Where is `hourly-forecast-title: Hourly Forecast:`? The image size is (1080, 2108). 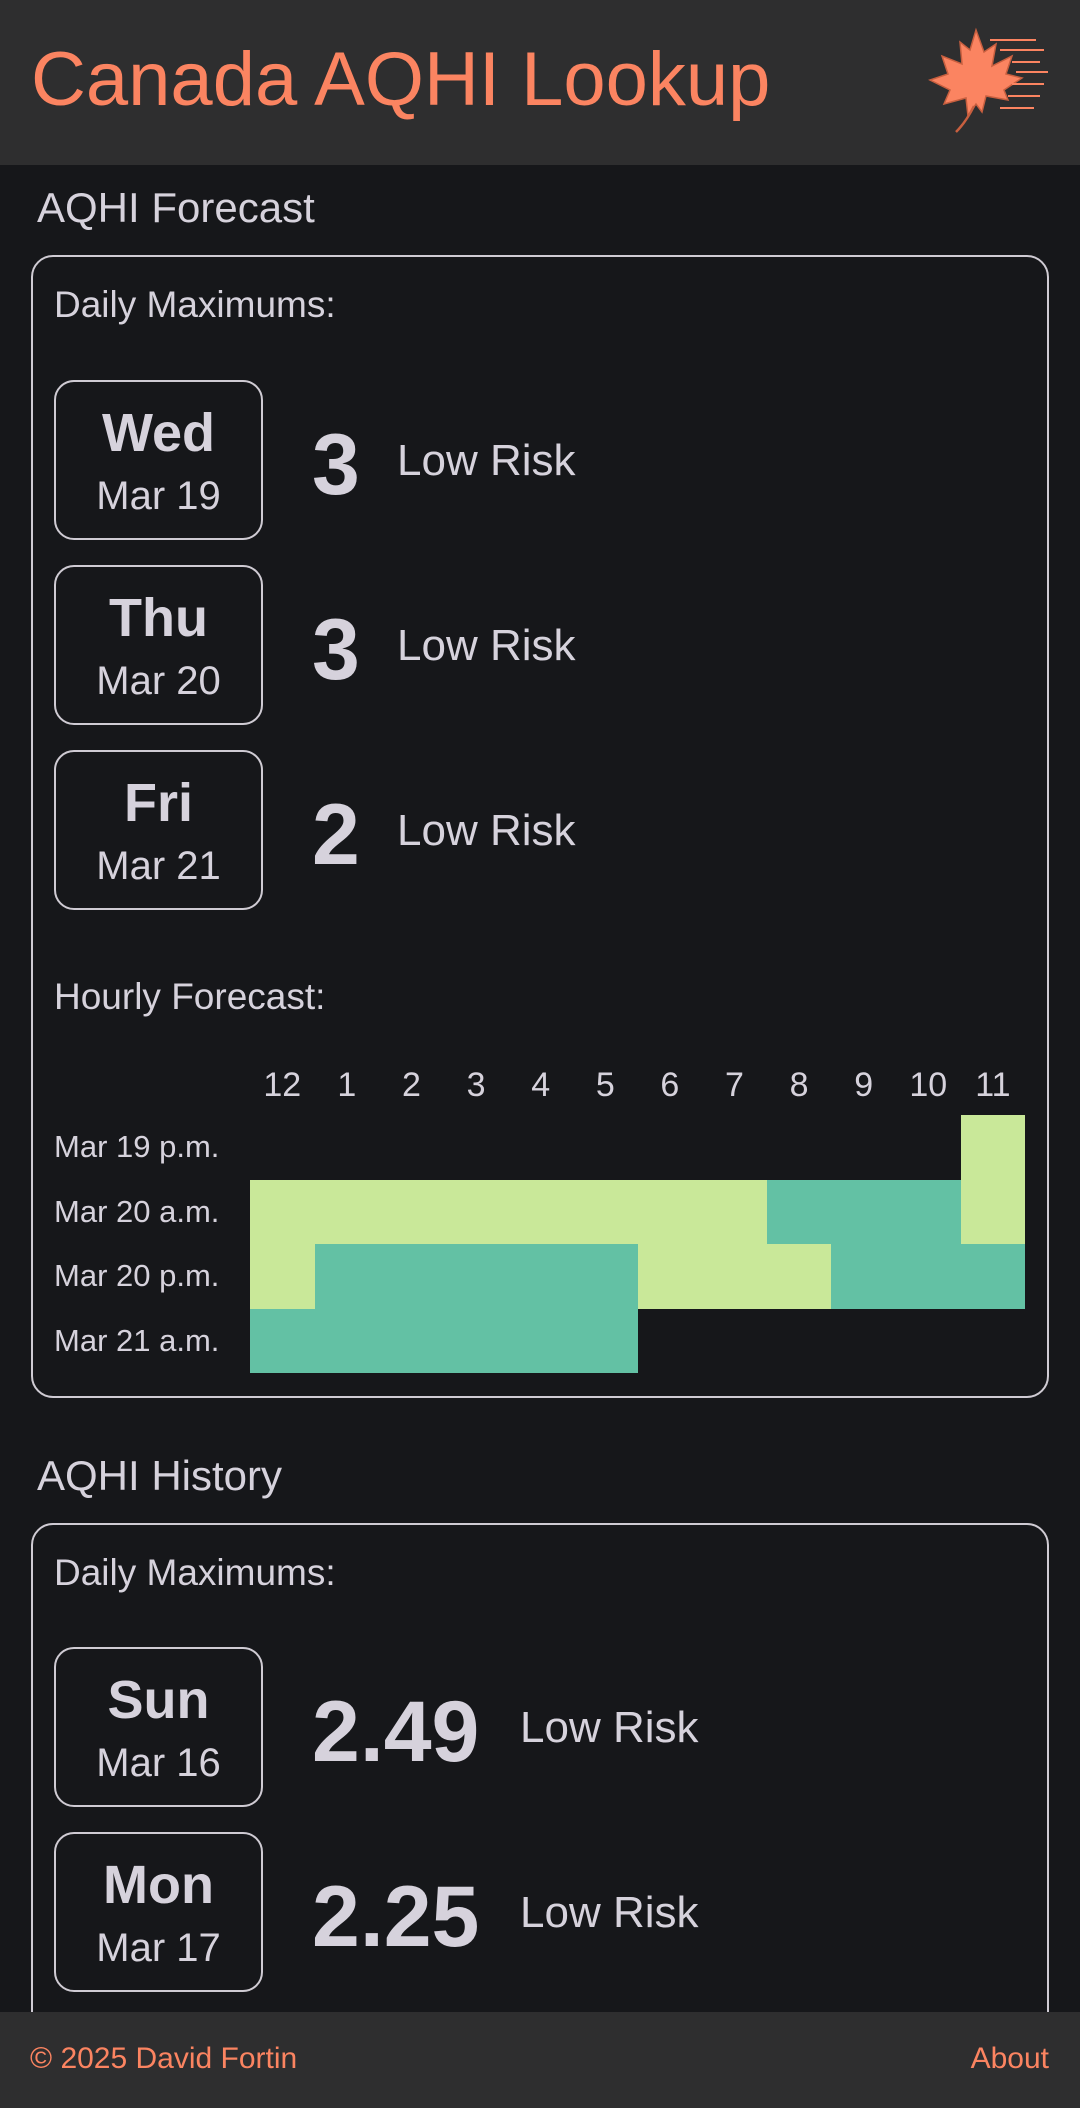 hourly-forecast-title: Hourly Forecast: is located at coordinates (190, 996).